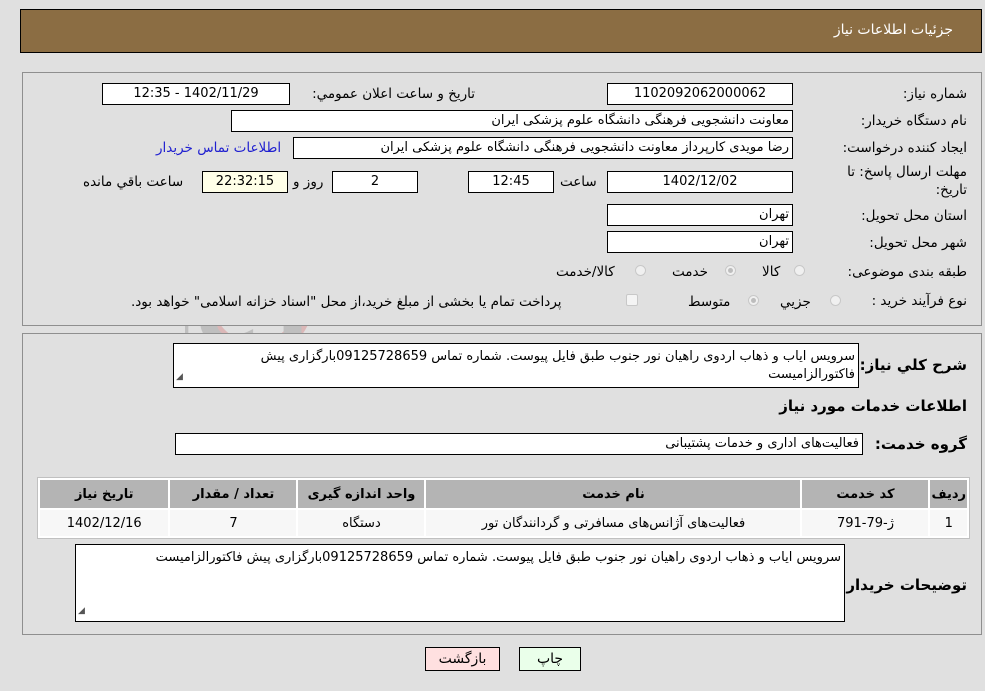  Describe the element at coordinates (245, 182) in the screenshot. I see `time-remaining-field: 22:32:15` at that location.